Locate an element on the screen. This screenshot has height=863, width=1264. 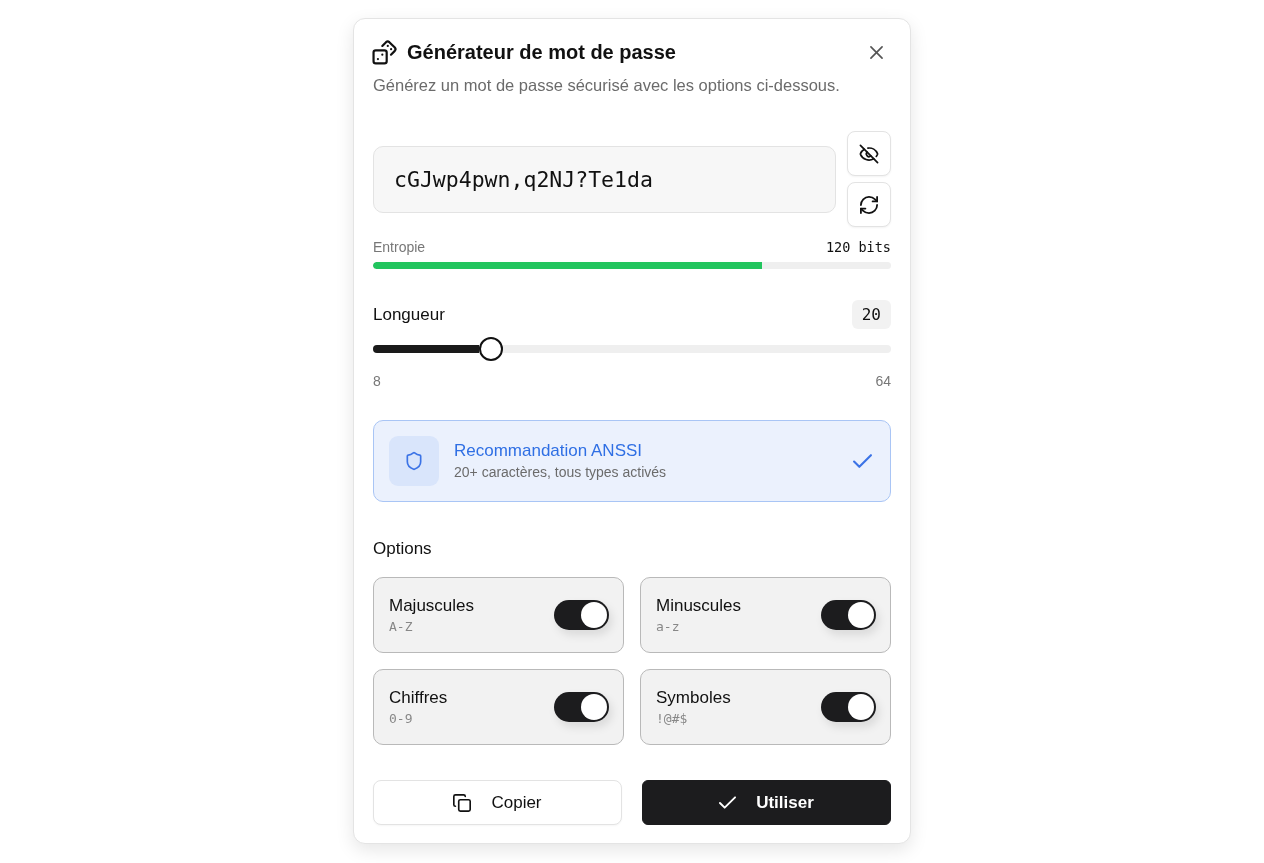
option-label: Majuscules is located at coordinates (432, 605).